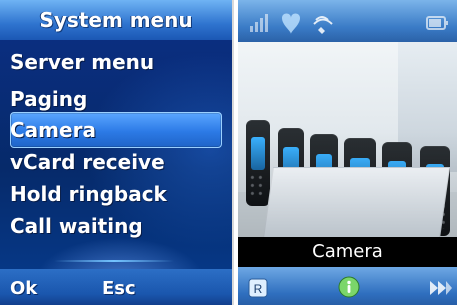 The image size is (457, 305). I want to click on battery-icon, so click(437, 23).